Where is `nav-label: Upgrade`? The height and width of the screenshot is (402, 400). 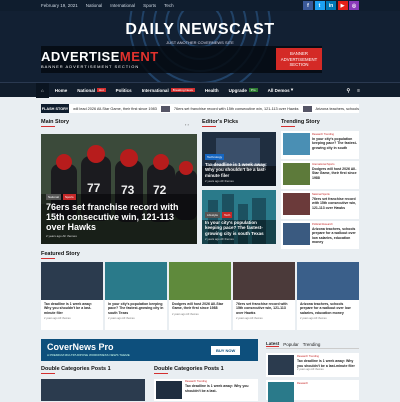
nav-label: Upgrade is located at coordinates (237, 90).